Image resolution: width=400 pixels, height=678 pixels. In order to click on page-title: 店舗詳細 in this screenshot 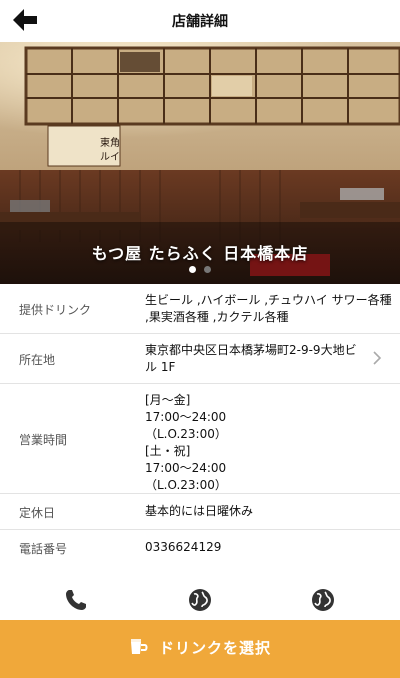, I will do `click(200, 22)`.